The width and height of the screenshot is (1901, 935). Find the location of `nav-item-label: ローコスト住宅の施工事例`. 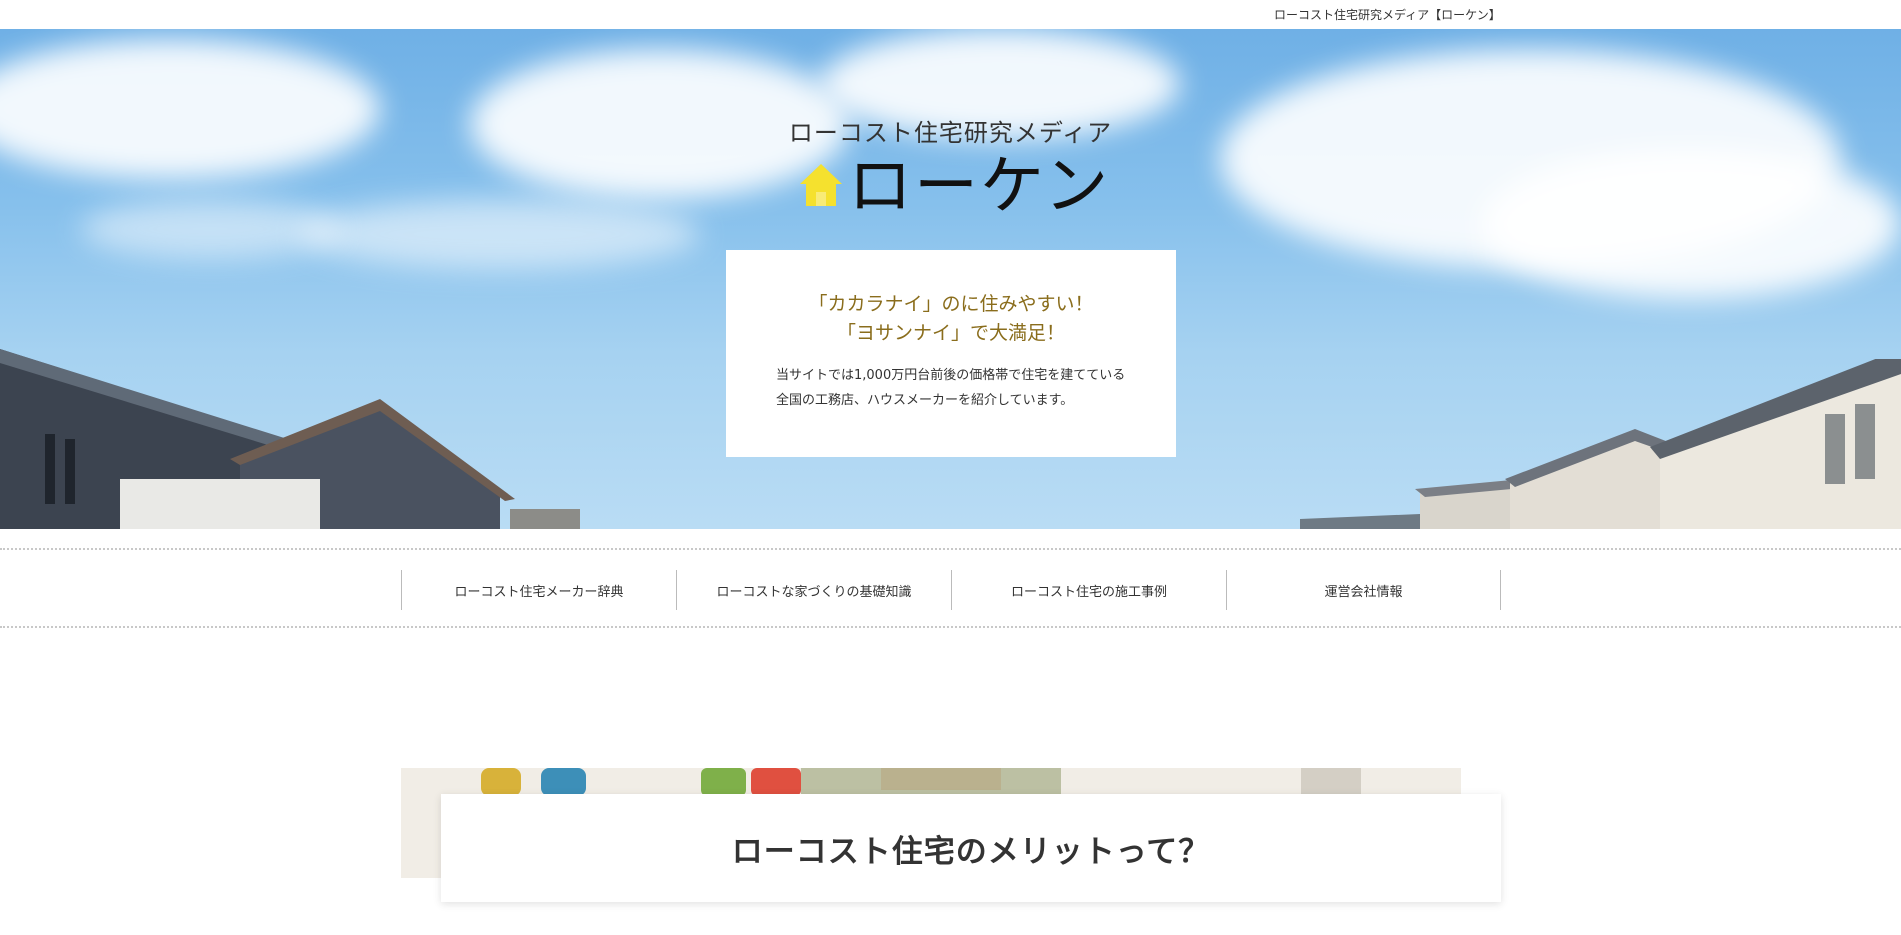

nav-item-label: ローコスト住宅の施工事例 is located at coordinates (1088, 592).